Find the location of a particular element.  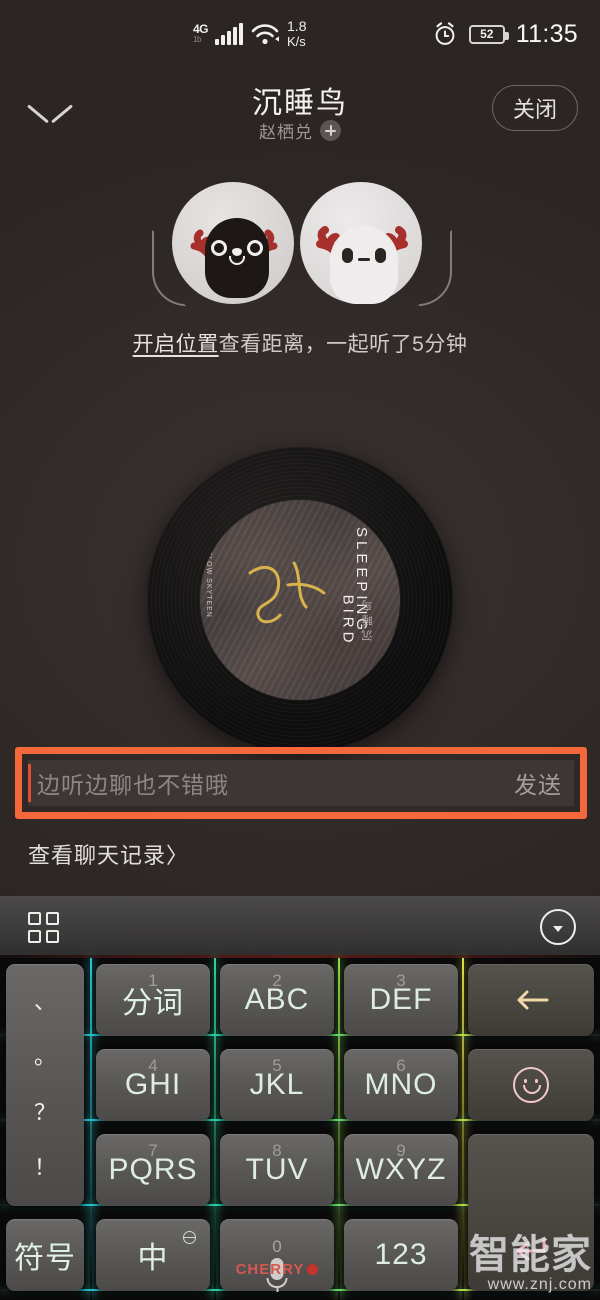

key-1: 1 分词 is located at coordinates (153, 1000).